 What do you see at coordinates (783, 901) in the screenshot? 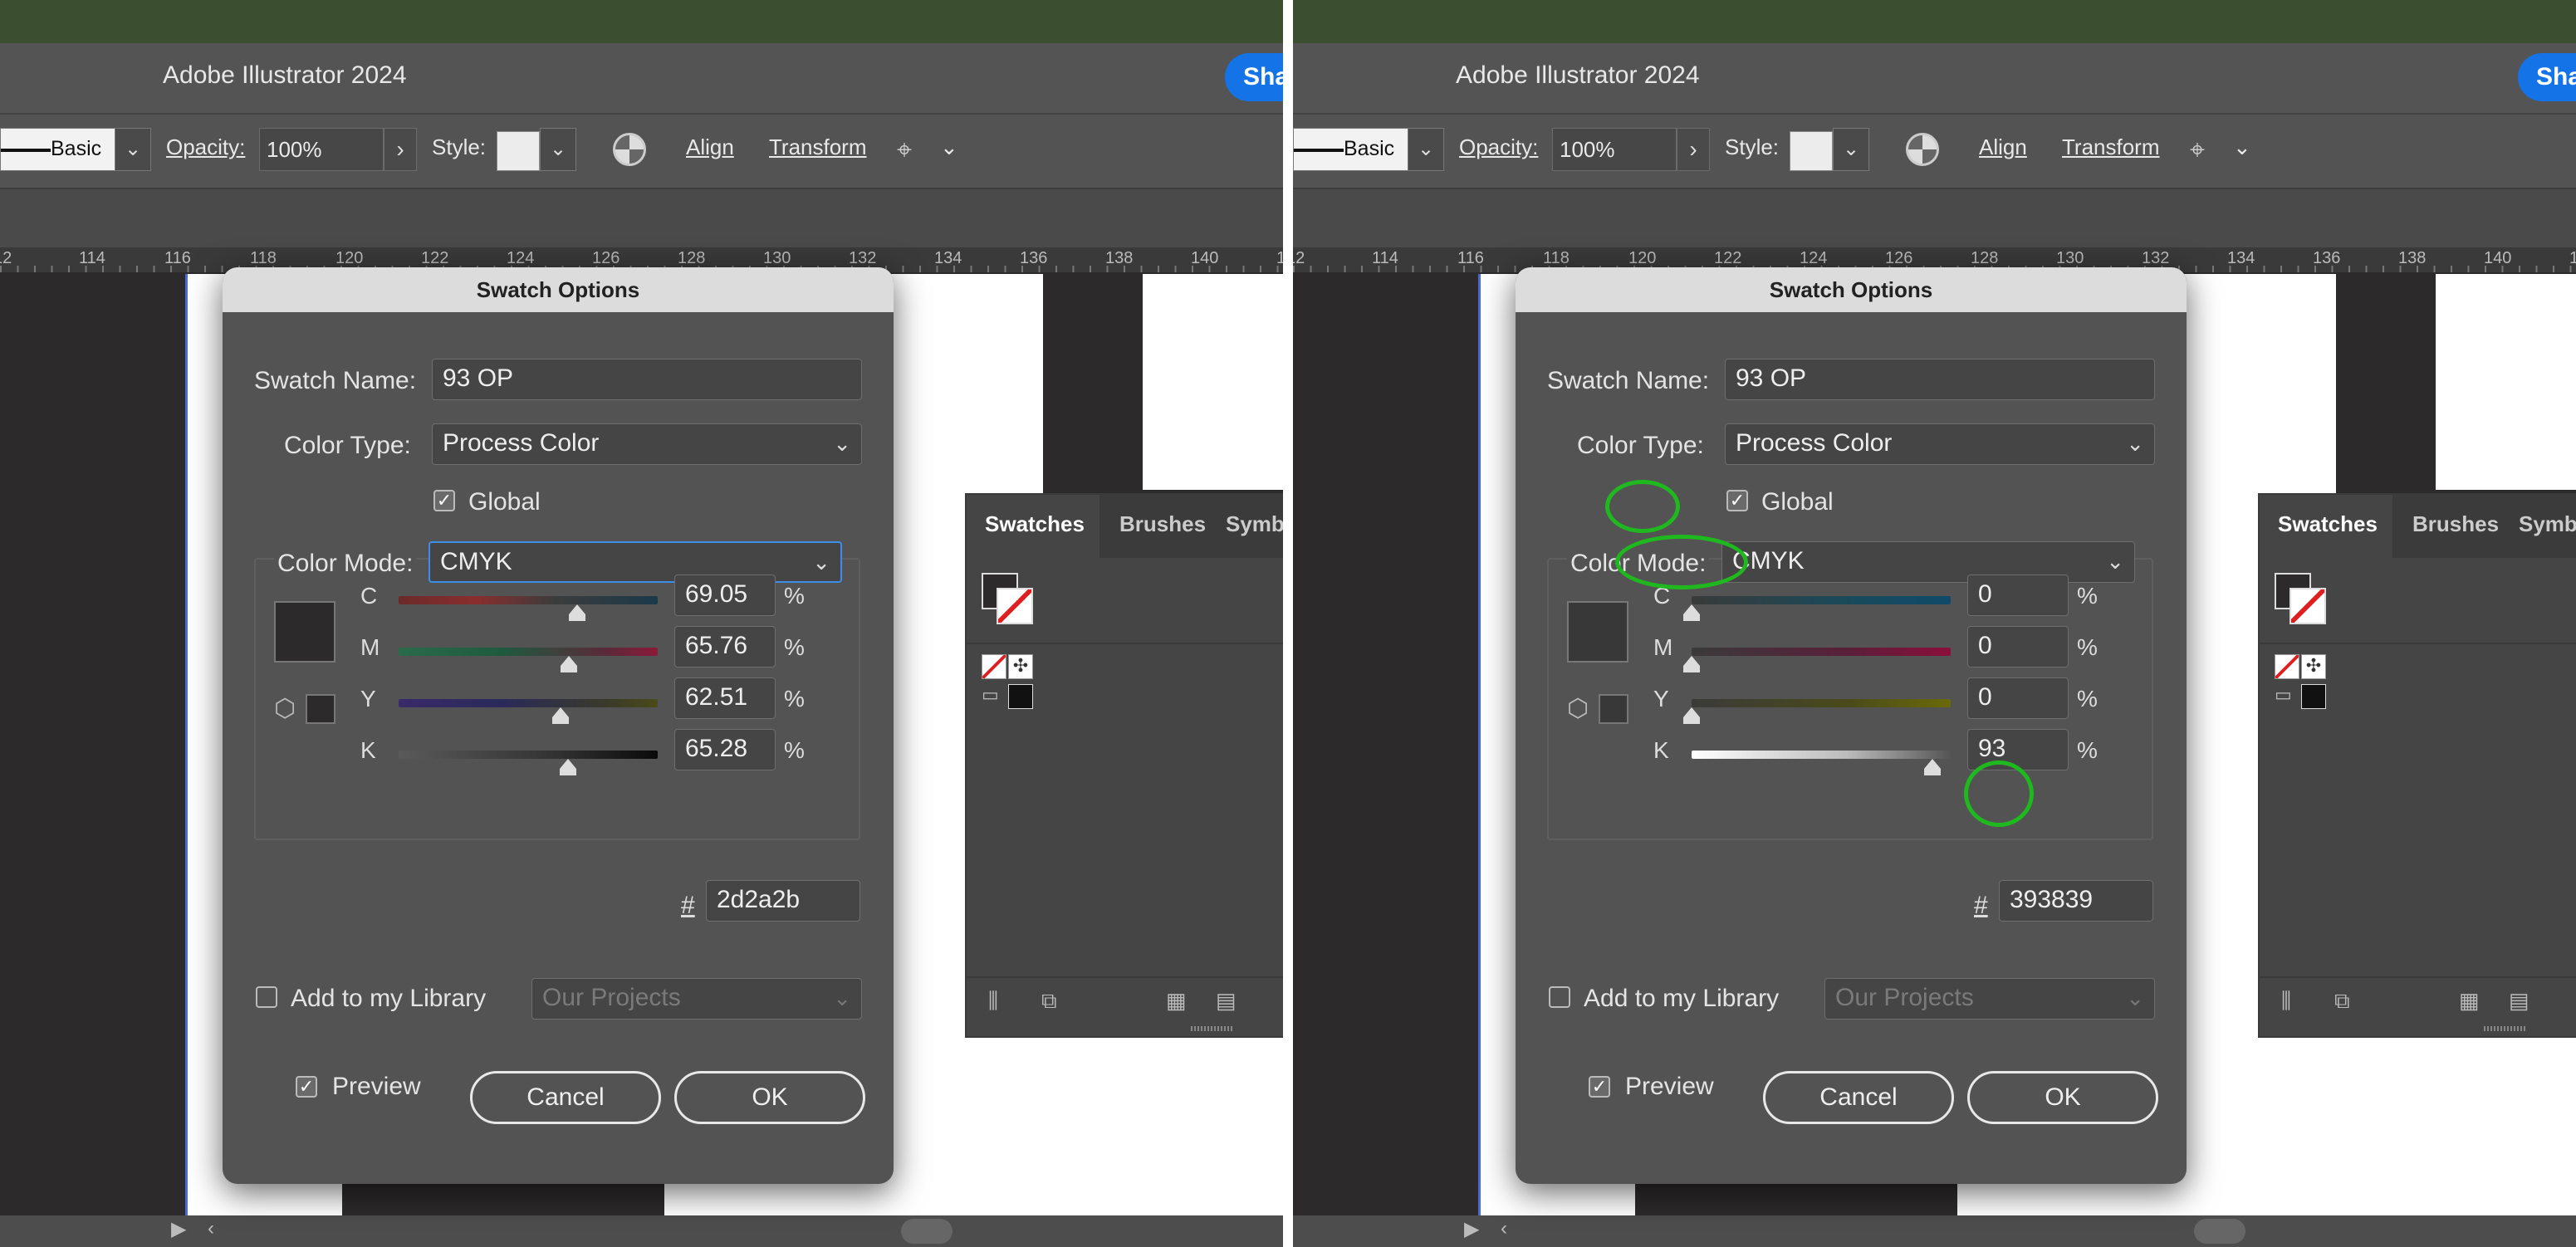
I see `hex-input: 2d2a2b` at bounding box center [783, 901].